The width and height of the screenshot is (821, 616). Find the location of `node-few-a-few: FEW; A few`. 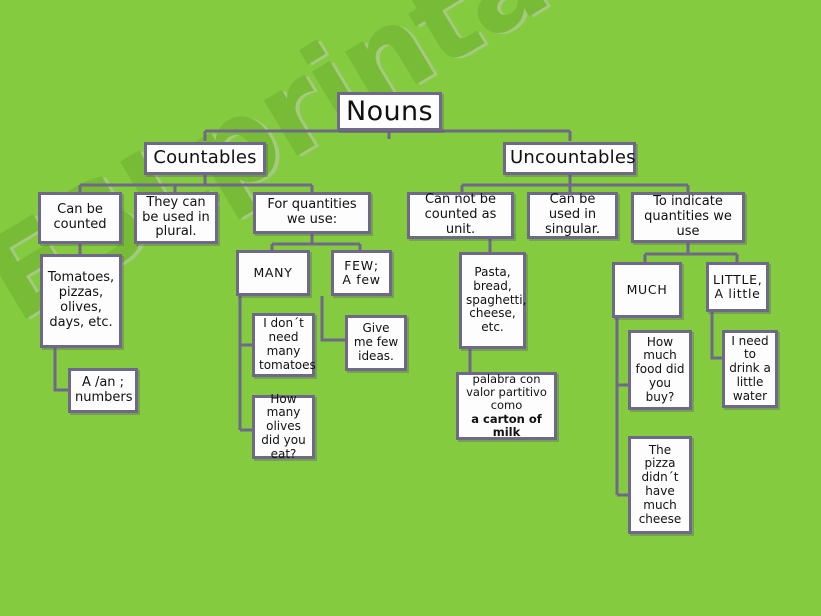

node-few-a-few: FEW; A few is located at coordinates (361, 273).